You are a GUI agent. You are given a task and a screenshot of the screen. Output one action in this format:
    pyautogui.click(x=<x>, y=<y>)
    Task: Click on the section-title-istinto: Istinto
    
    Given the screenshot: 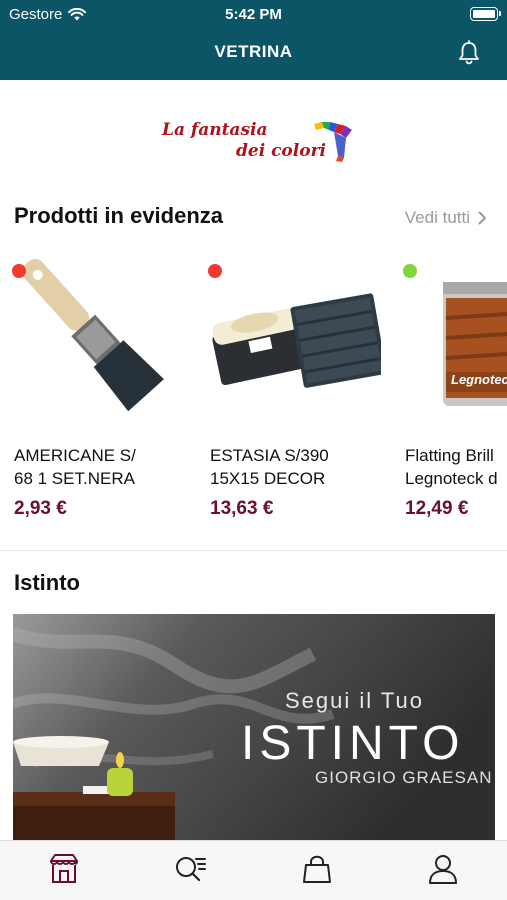 What is the action you would take?
    pyautogui.click(x=47, y=582)
    